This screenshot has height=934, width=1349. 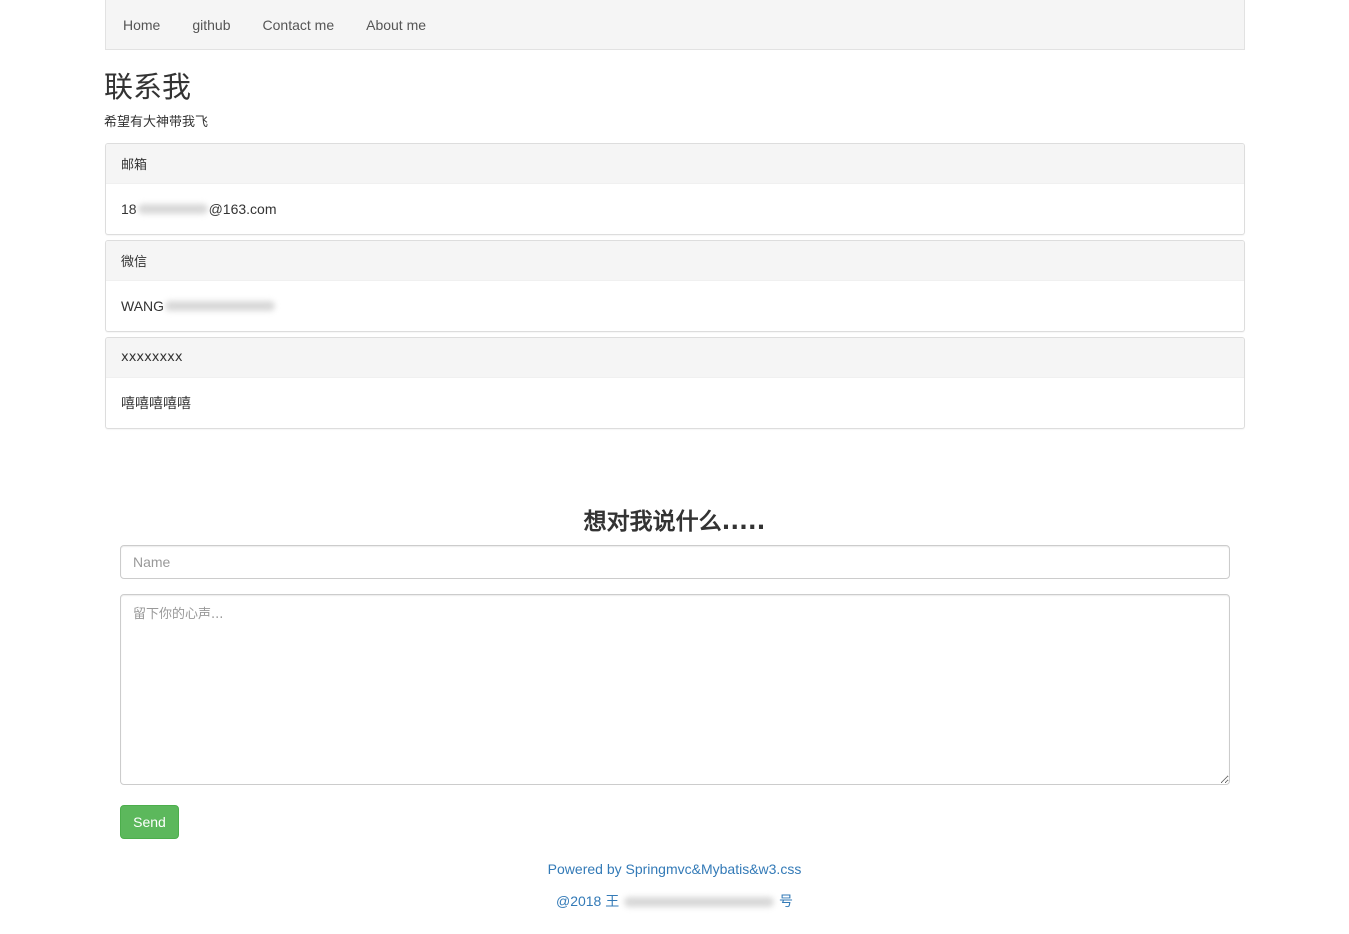 What do you see at coordinates (149, 822) in the screenshot?
I see `send-button: Send` at bounding box center [149, 822].